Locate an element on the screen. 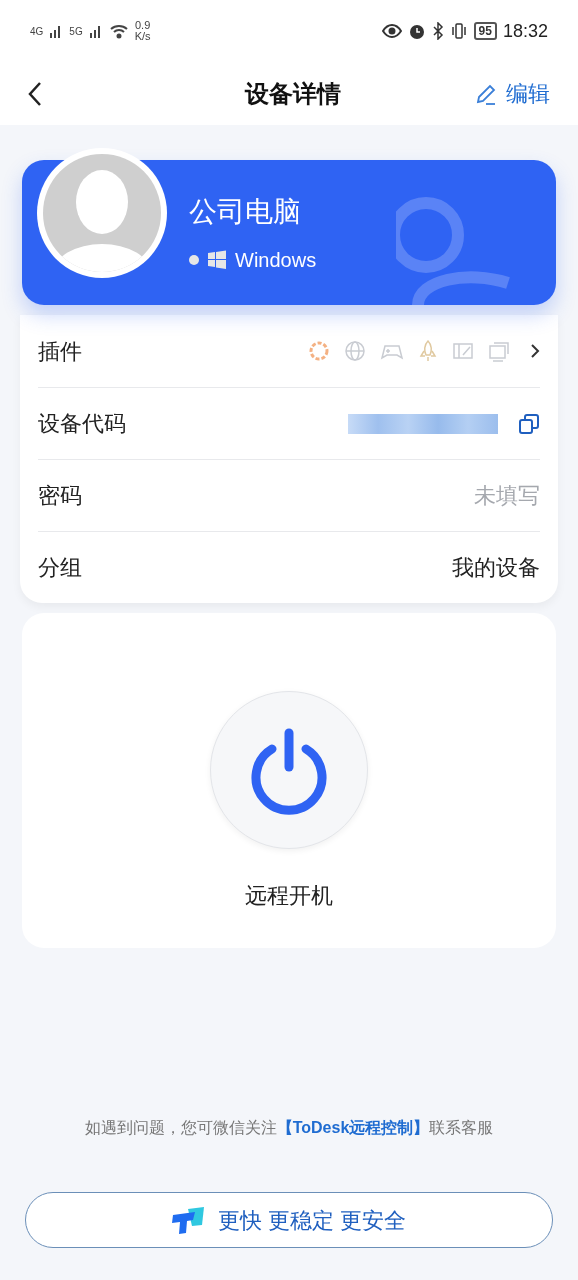 The width and height of the screenshot is (578, 1280). row-value: 我的设备 is located at coordinates (496, 568).